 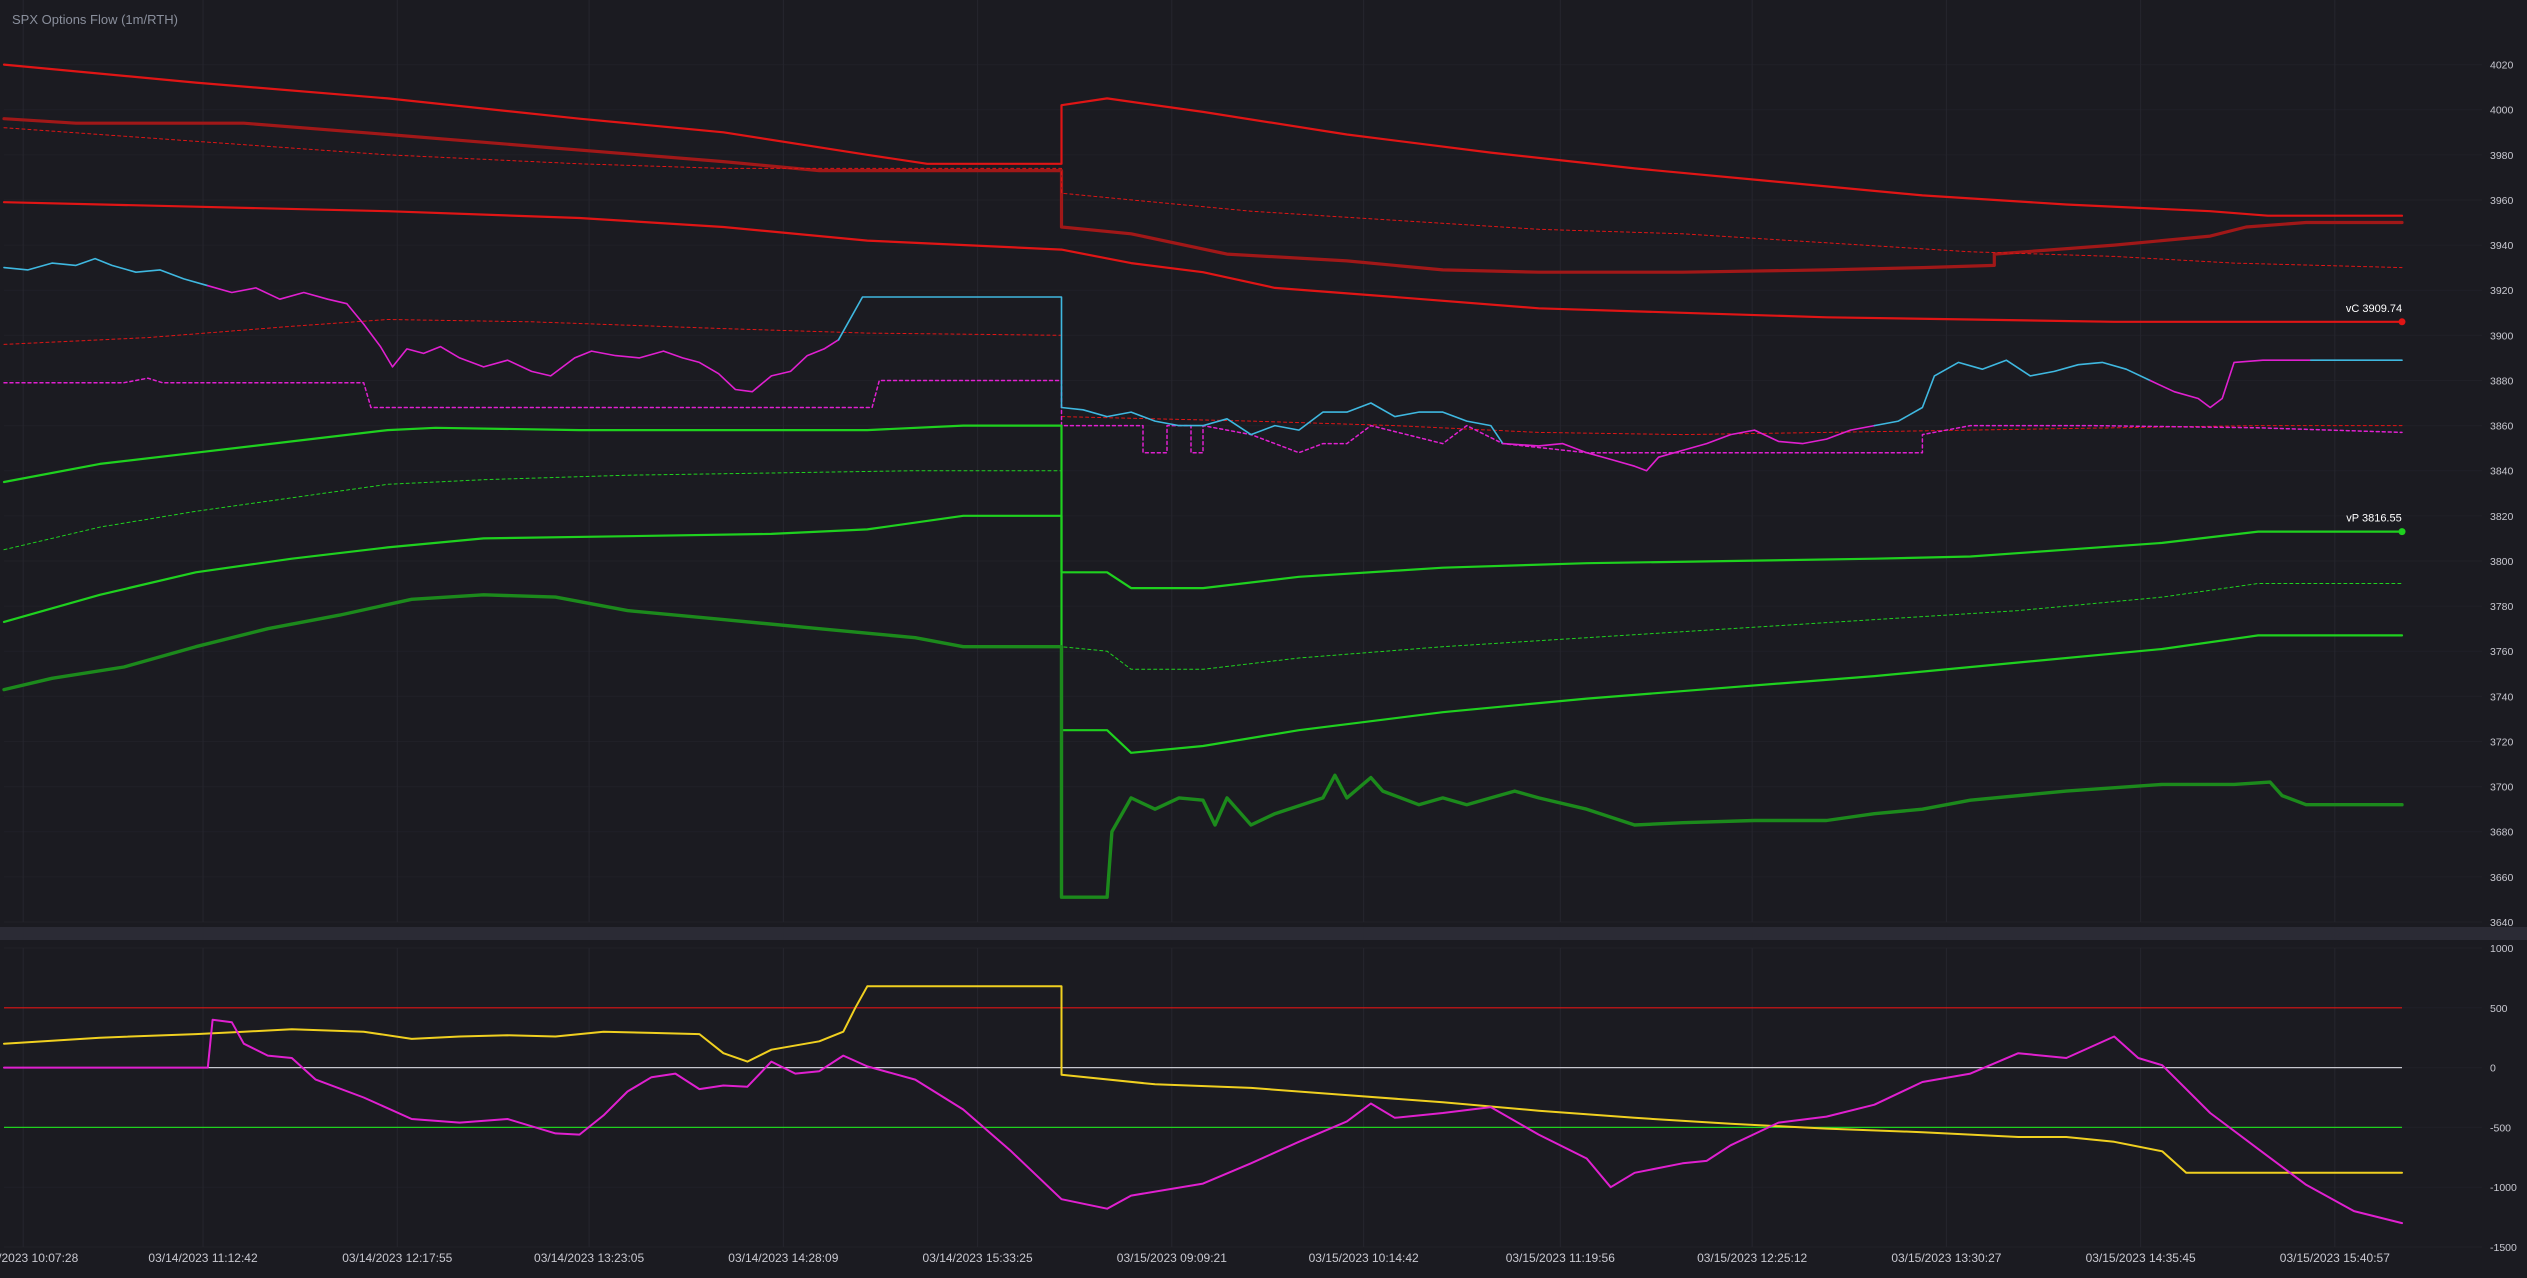 What do you see at coordinates (95, 19) in the screenshot?
I see `chart-title: SPX Options Flow (1m/RTH)` at bounding box center [95, 19].